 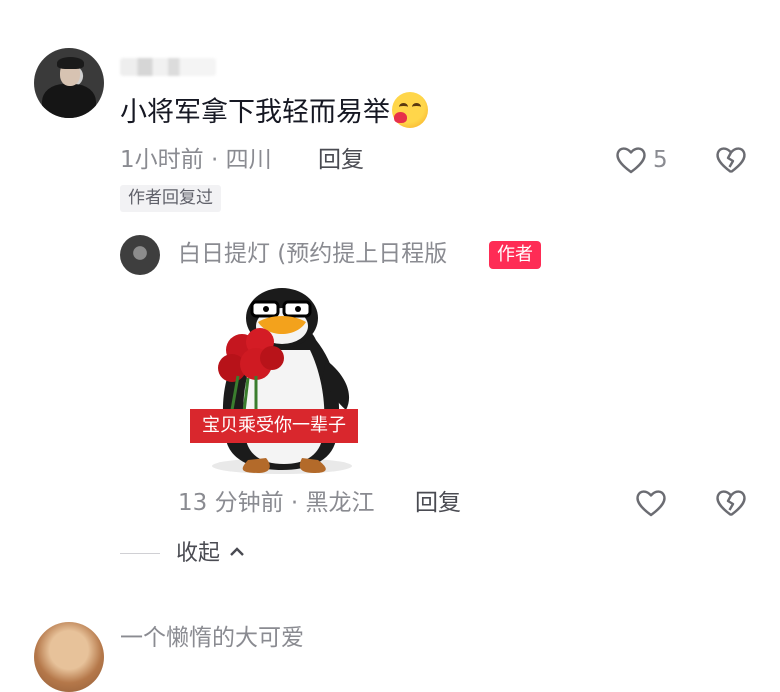 I want to click on avatar-figure, so click(x=69, y=101).